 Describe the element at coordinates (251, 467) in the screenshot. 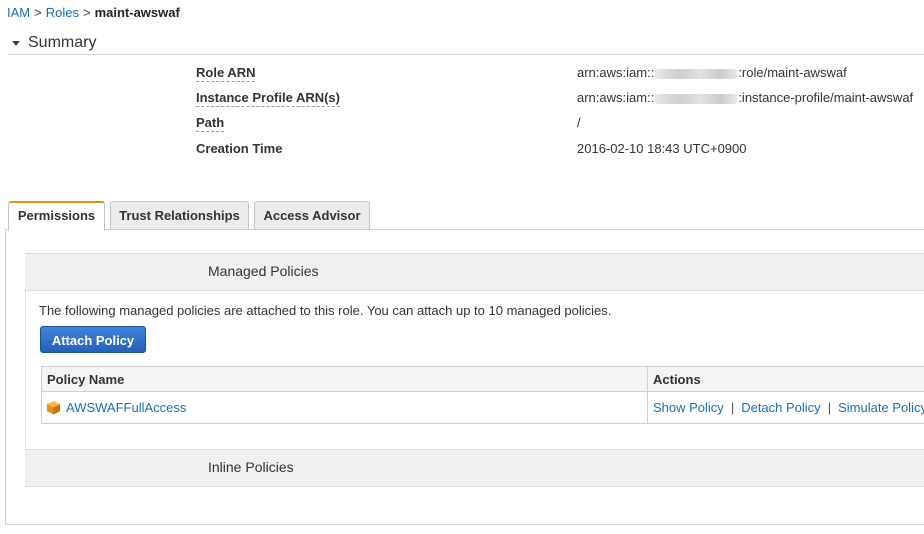

I see `inline-policies-title: Inline Policies` at that location.